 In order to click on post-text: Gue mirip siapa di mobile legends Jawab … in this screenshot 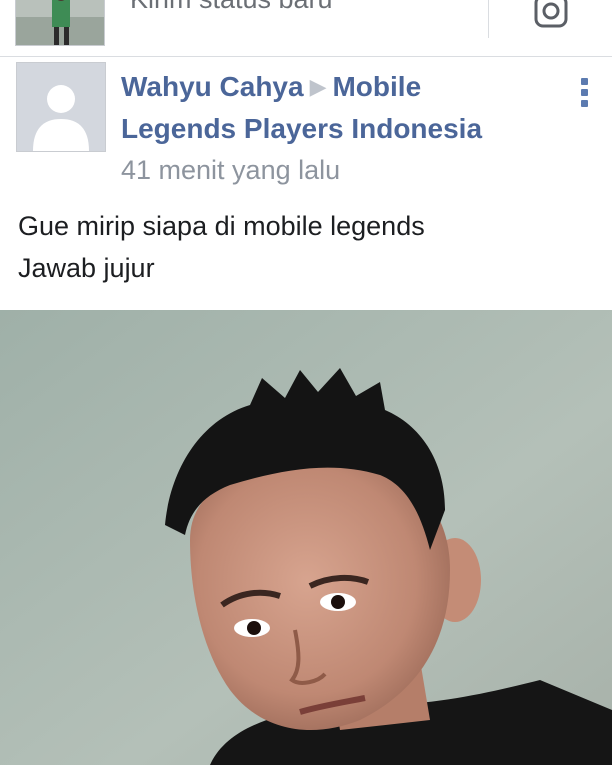, I will do `click(303, 247)`.